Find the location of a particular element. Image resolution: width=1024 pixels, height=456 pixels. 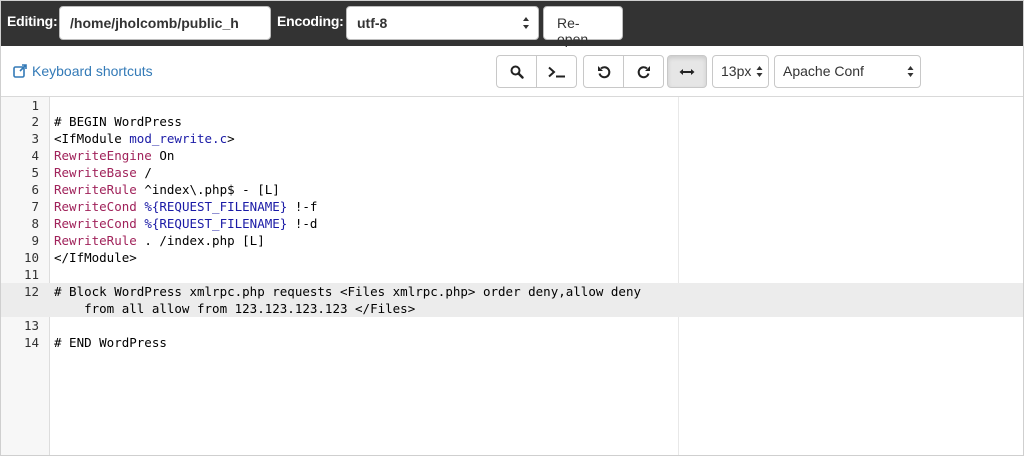

reopen-button: Re-open is located at coordinates (583, 26).